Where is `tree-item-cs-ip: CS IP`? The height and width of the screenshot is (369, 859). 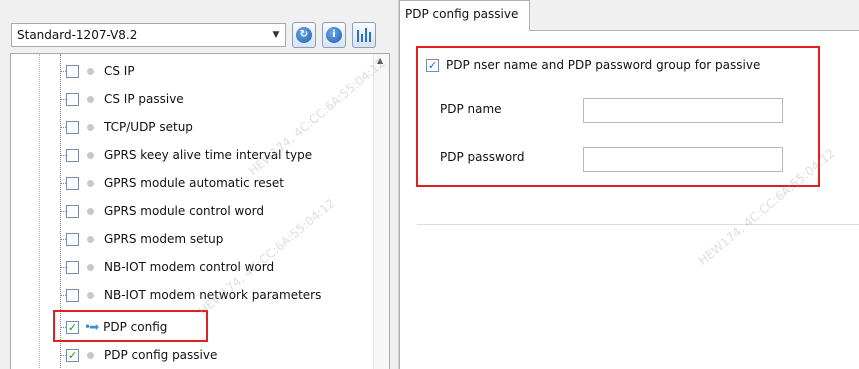 tree-item-cs-ip: CS IP is located at coordinates (97, 71).